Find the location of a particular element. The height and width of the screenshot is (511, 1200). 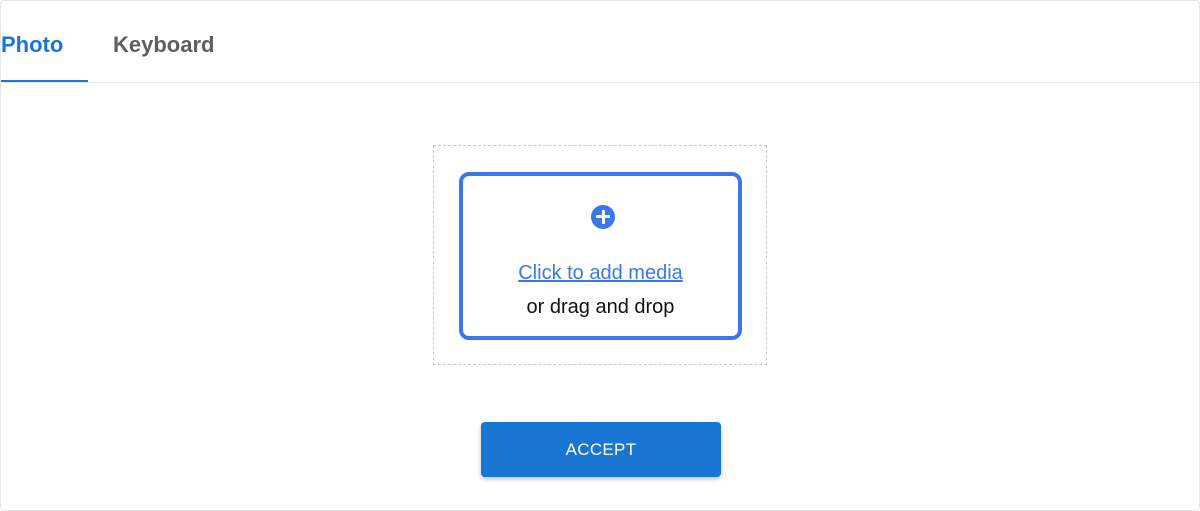

tab-photo-label: Photo is located at coordinates (32, 44).